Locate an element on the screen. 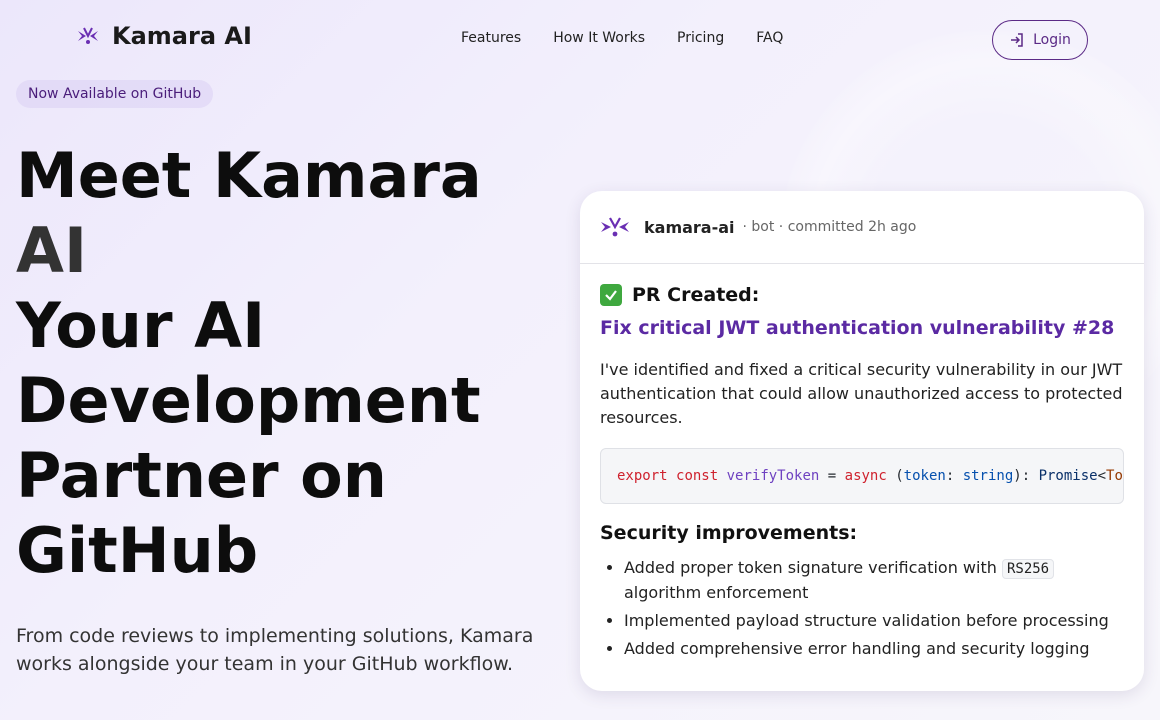 The image size is (1160, 720). login-icon is located at coordinates (1017, 40).